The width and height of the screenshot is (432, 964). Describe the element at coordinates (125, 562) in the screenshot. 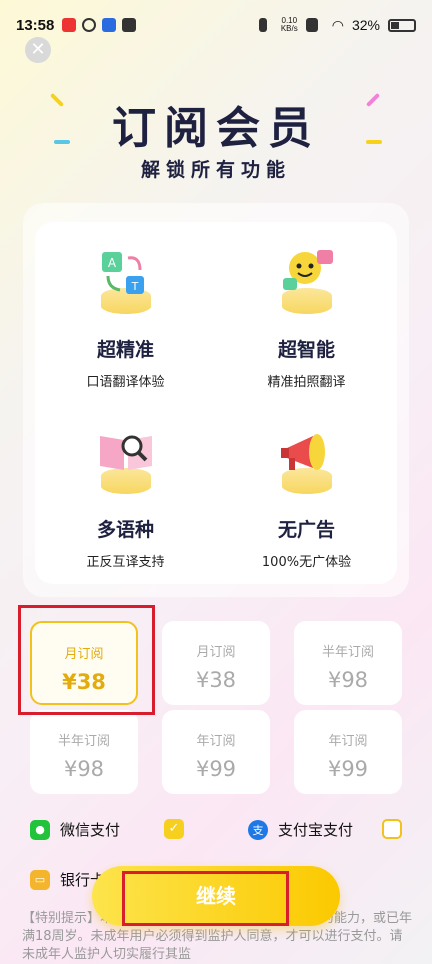

I see `feature-desc: 正反互译支持` at that location.